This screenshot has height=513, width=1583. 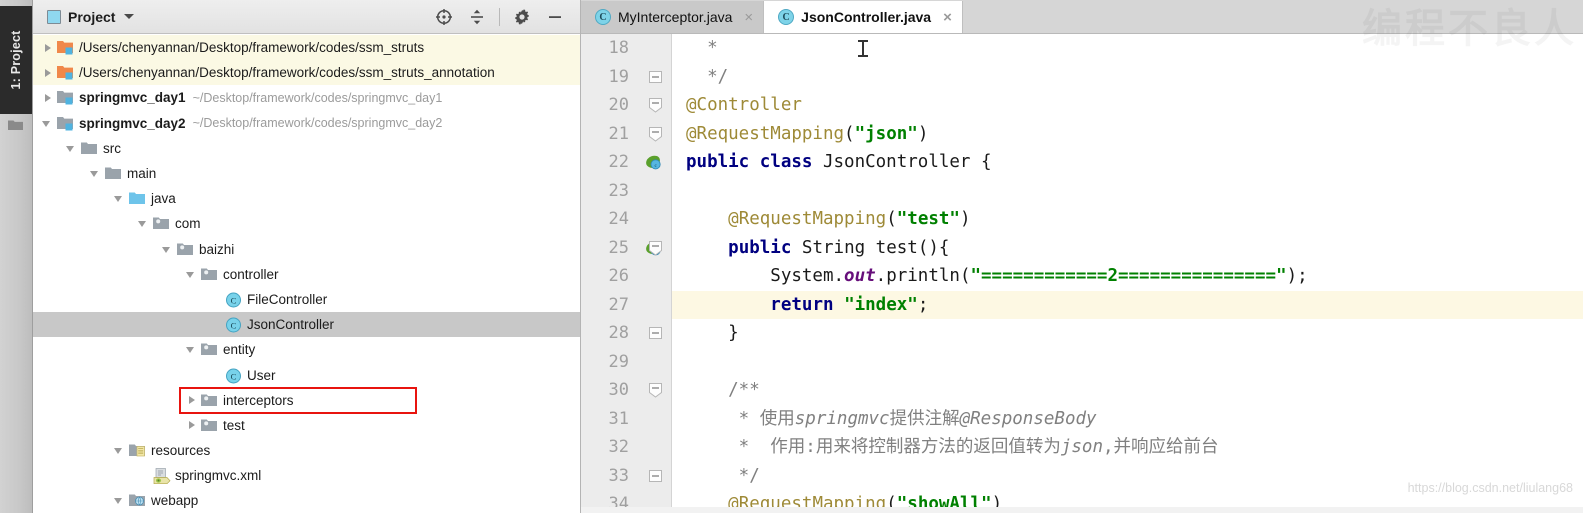 What do you see at coordinates (1127, 476) in the screenshot?
I see `code-line-33: */` at bounding box center [1127, 476].